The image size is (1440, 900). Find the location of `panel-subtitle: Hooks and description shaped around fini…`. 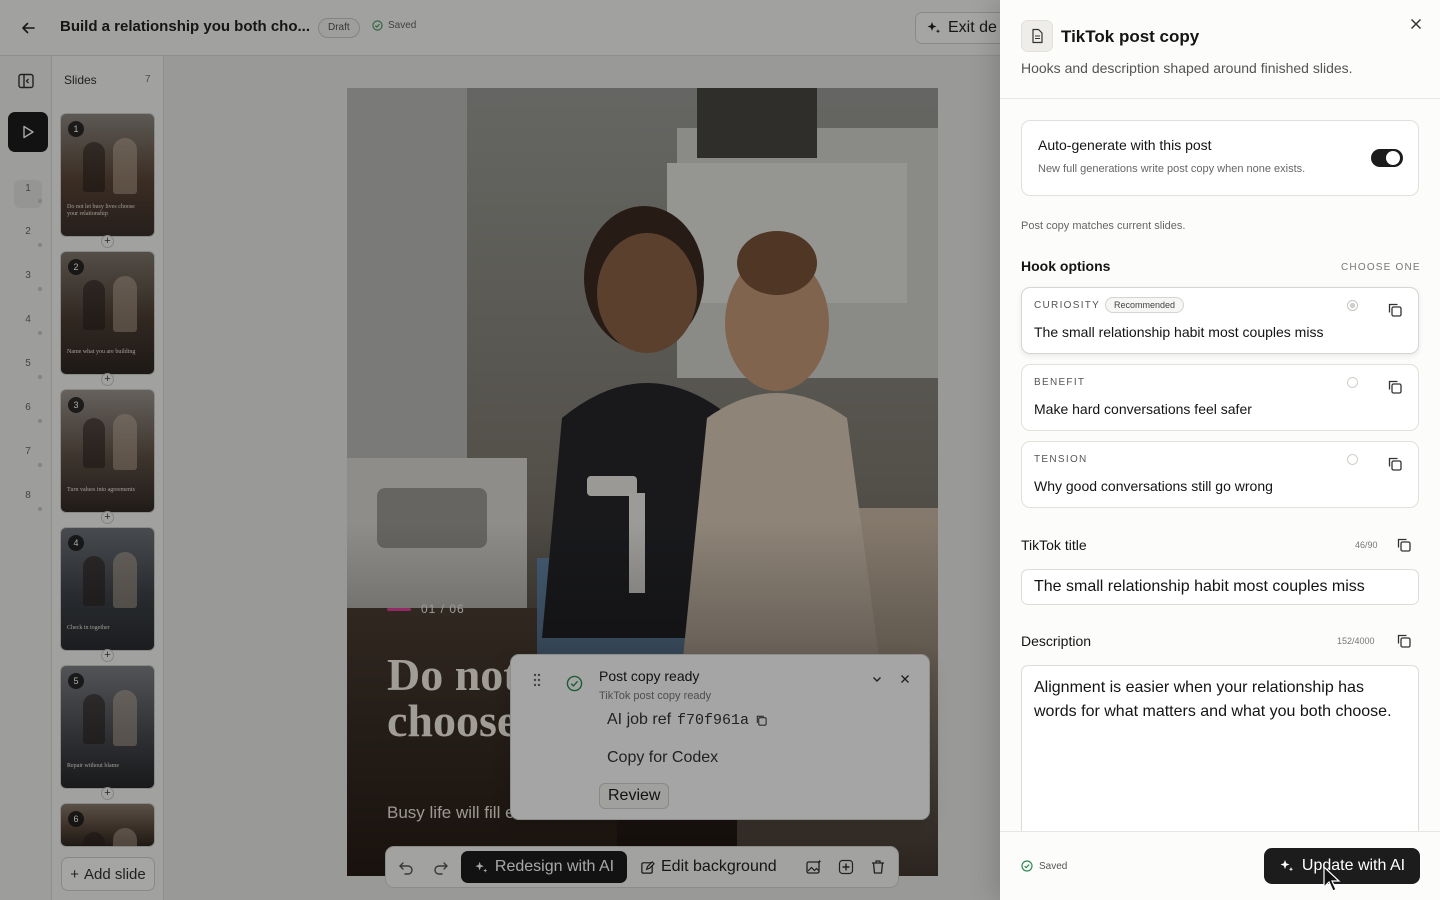

panel-subtitle: Hooks and description shaped around fini… is located at coordinates (1187, 68).